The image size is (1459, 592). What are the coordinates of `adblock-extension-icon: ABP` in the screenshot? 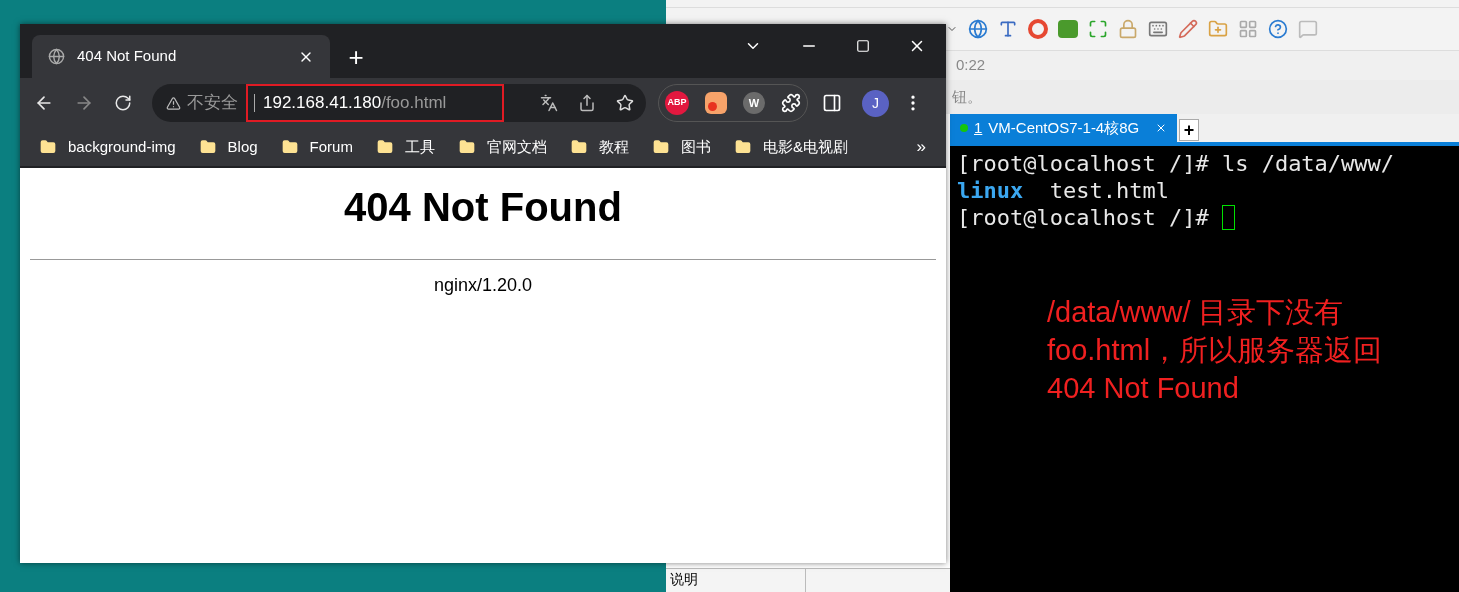 It's located at (677, 103).